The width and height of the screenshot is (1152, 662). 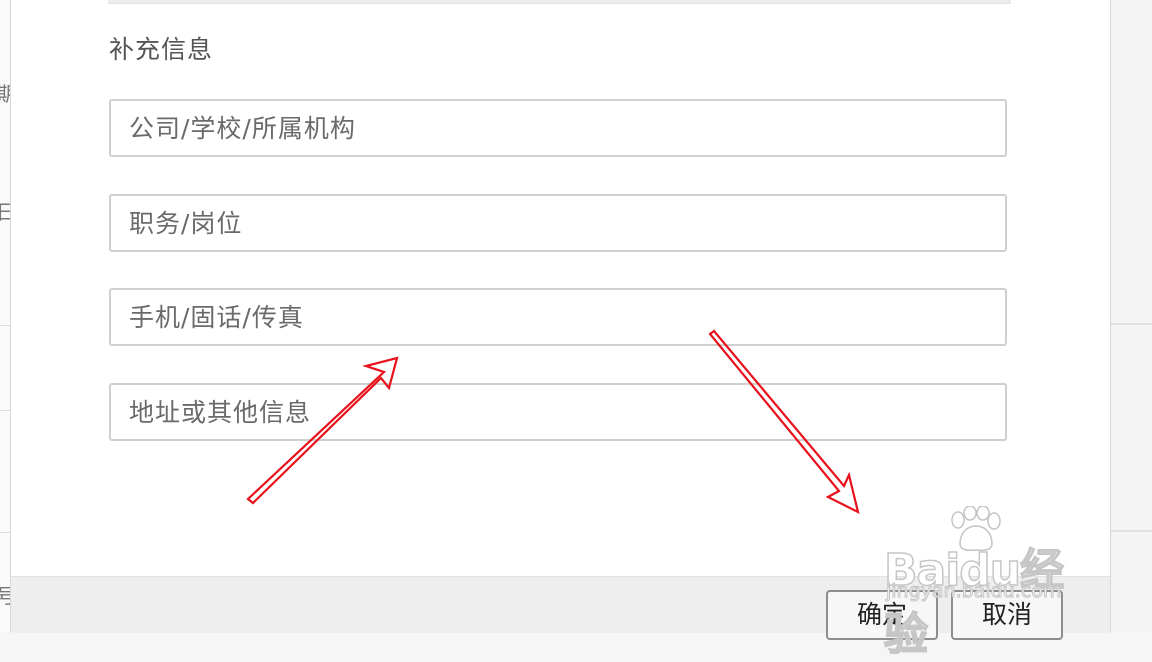 I want to click on job-title-input, so click(x=558, y=223).